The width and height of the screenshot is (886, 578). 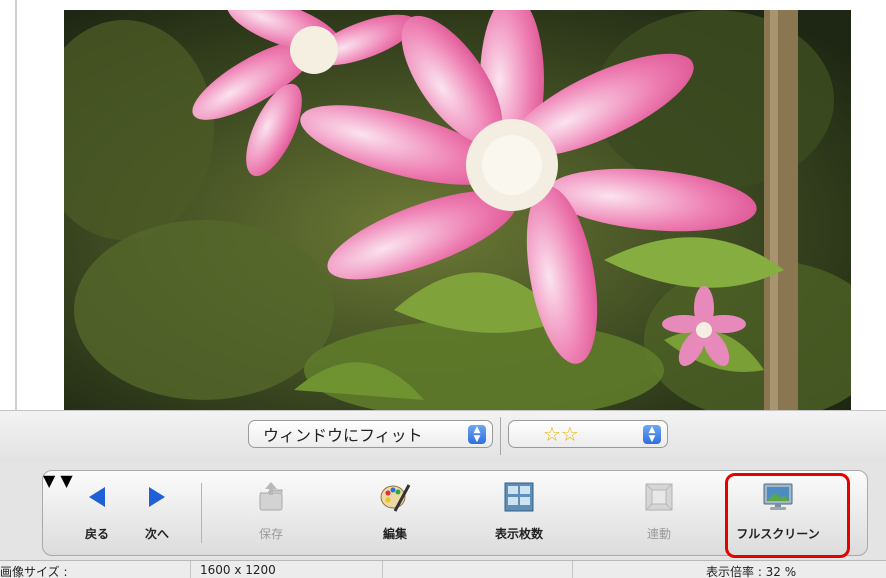 What do you see at coordinates (443, 569) in the screenshot?
I see `status-bar: 画像サイズ : 1600 x 1200 表示倍率 : 32 %` at bounding box center [443, 569].